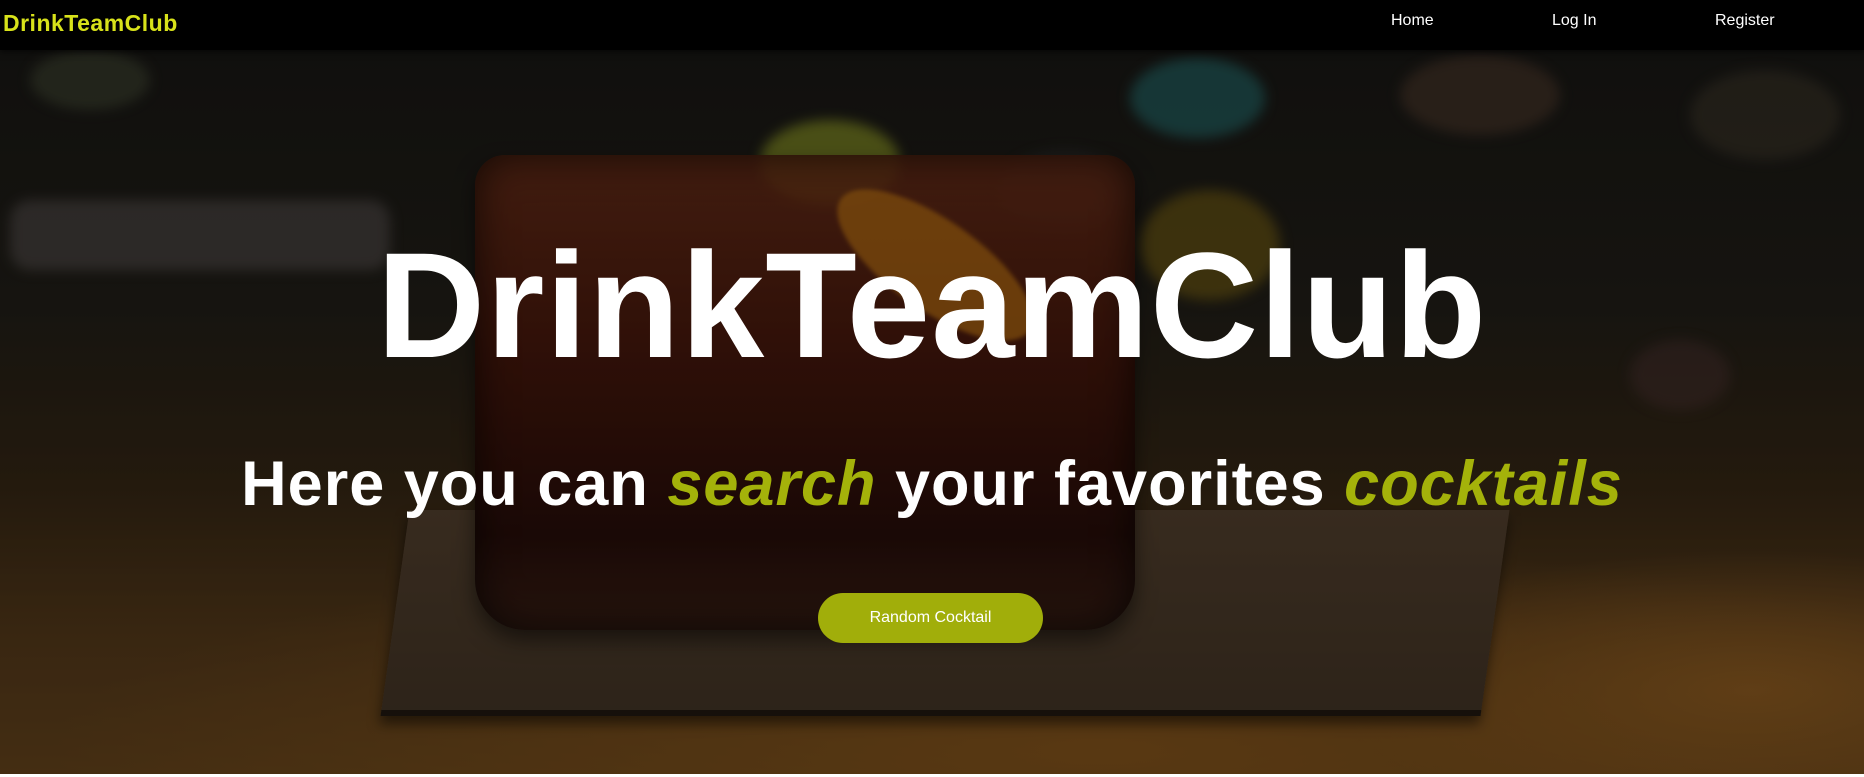 This screenshot has height=777, width=1864. What do you see at coordinates (932, 305) in the screenshot?
I see `hero-title: DrinkTeamClub` at bounding box center [932, 305].